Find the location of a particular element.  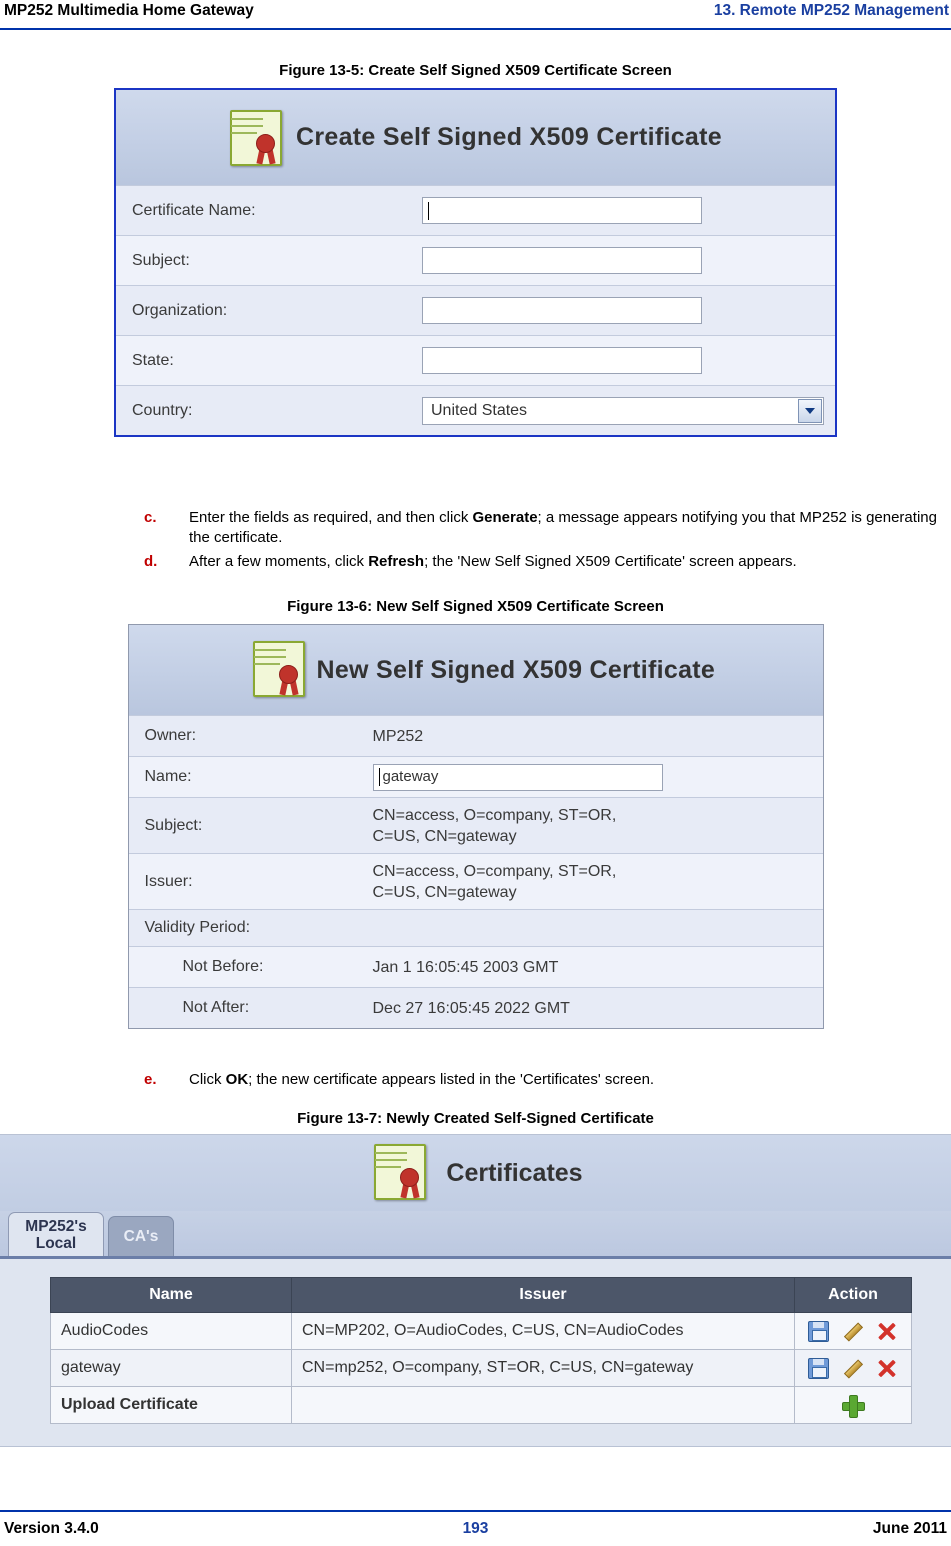

tab-cas: CA's is located at coordinates (141, 1236).